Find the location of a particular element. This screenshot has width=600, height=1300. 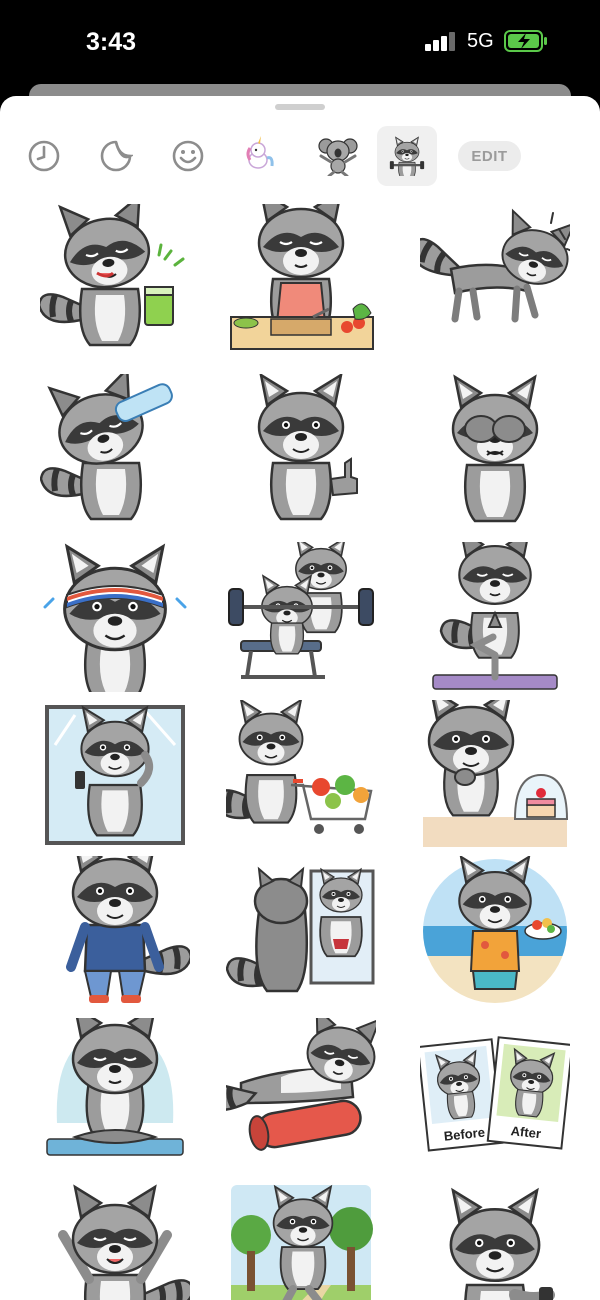

edit-button: EDIT is located at coordinates (489, 156).